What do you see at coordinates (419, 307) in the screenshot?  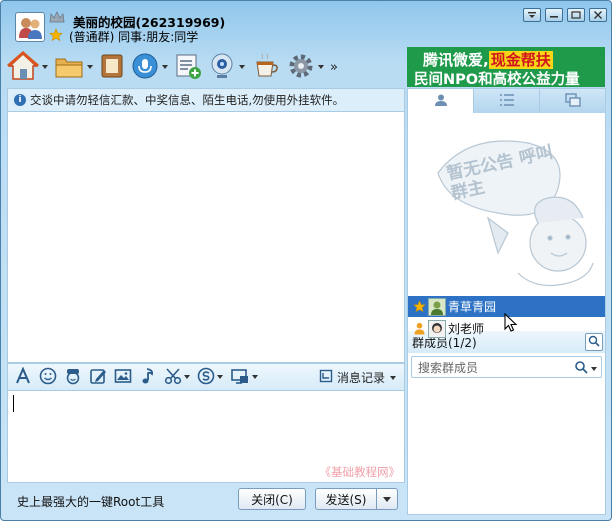 I see `owner-star-icon` at bounding box center [419, 307].